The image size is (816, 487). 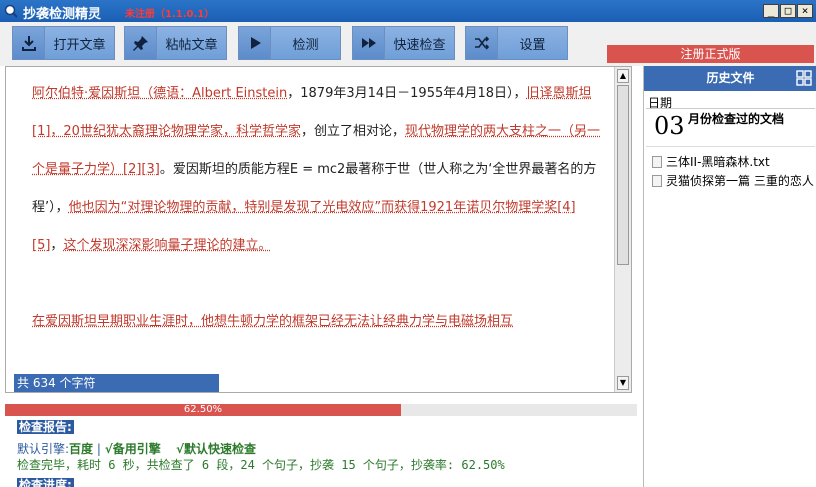 What do you see at coordinates (669, 126) in the screenshot?
I see `day-number: 03` at bounding box center [669, 126].